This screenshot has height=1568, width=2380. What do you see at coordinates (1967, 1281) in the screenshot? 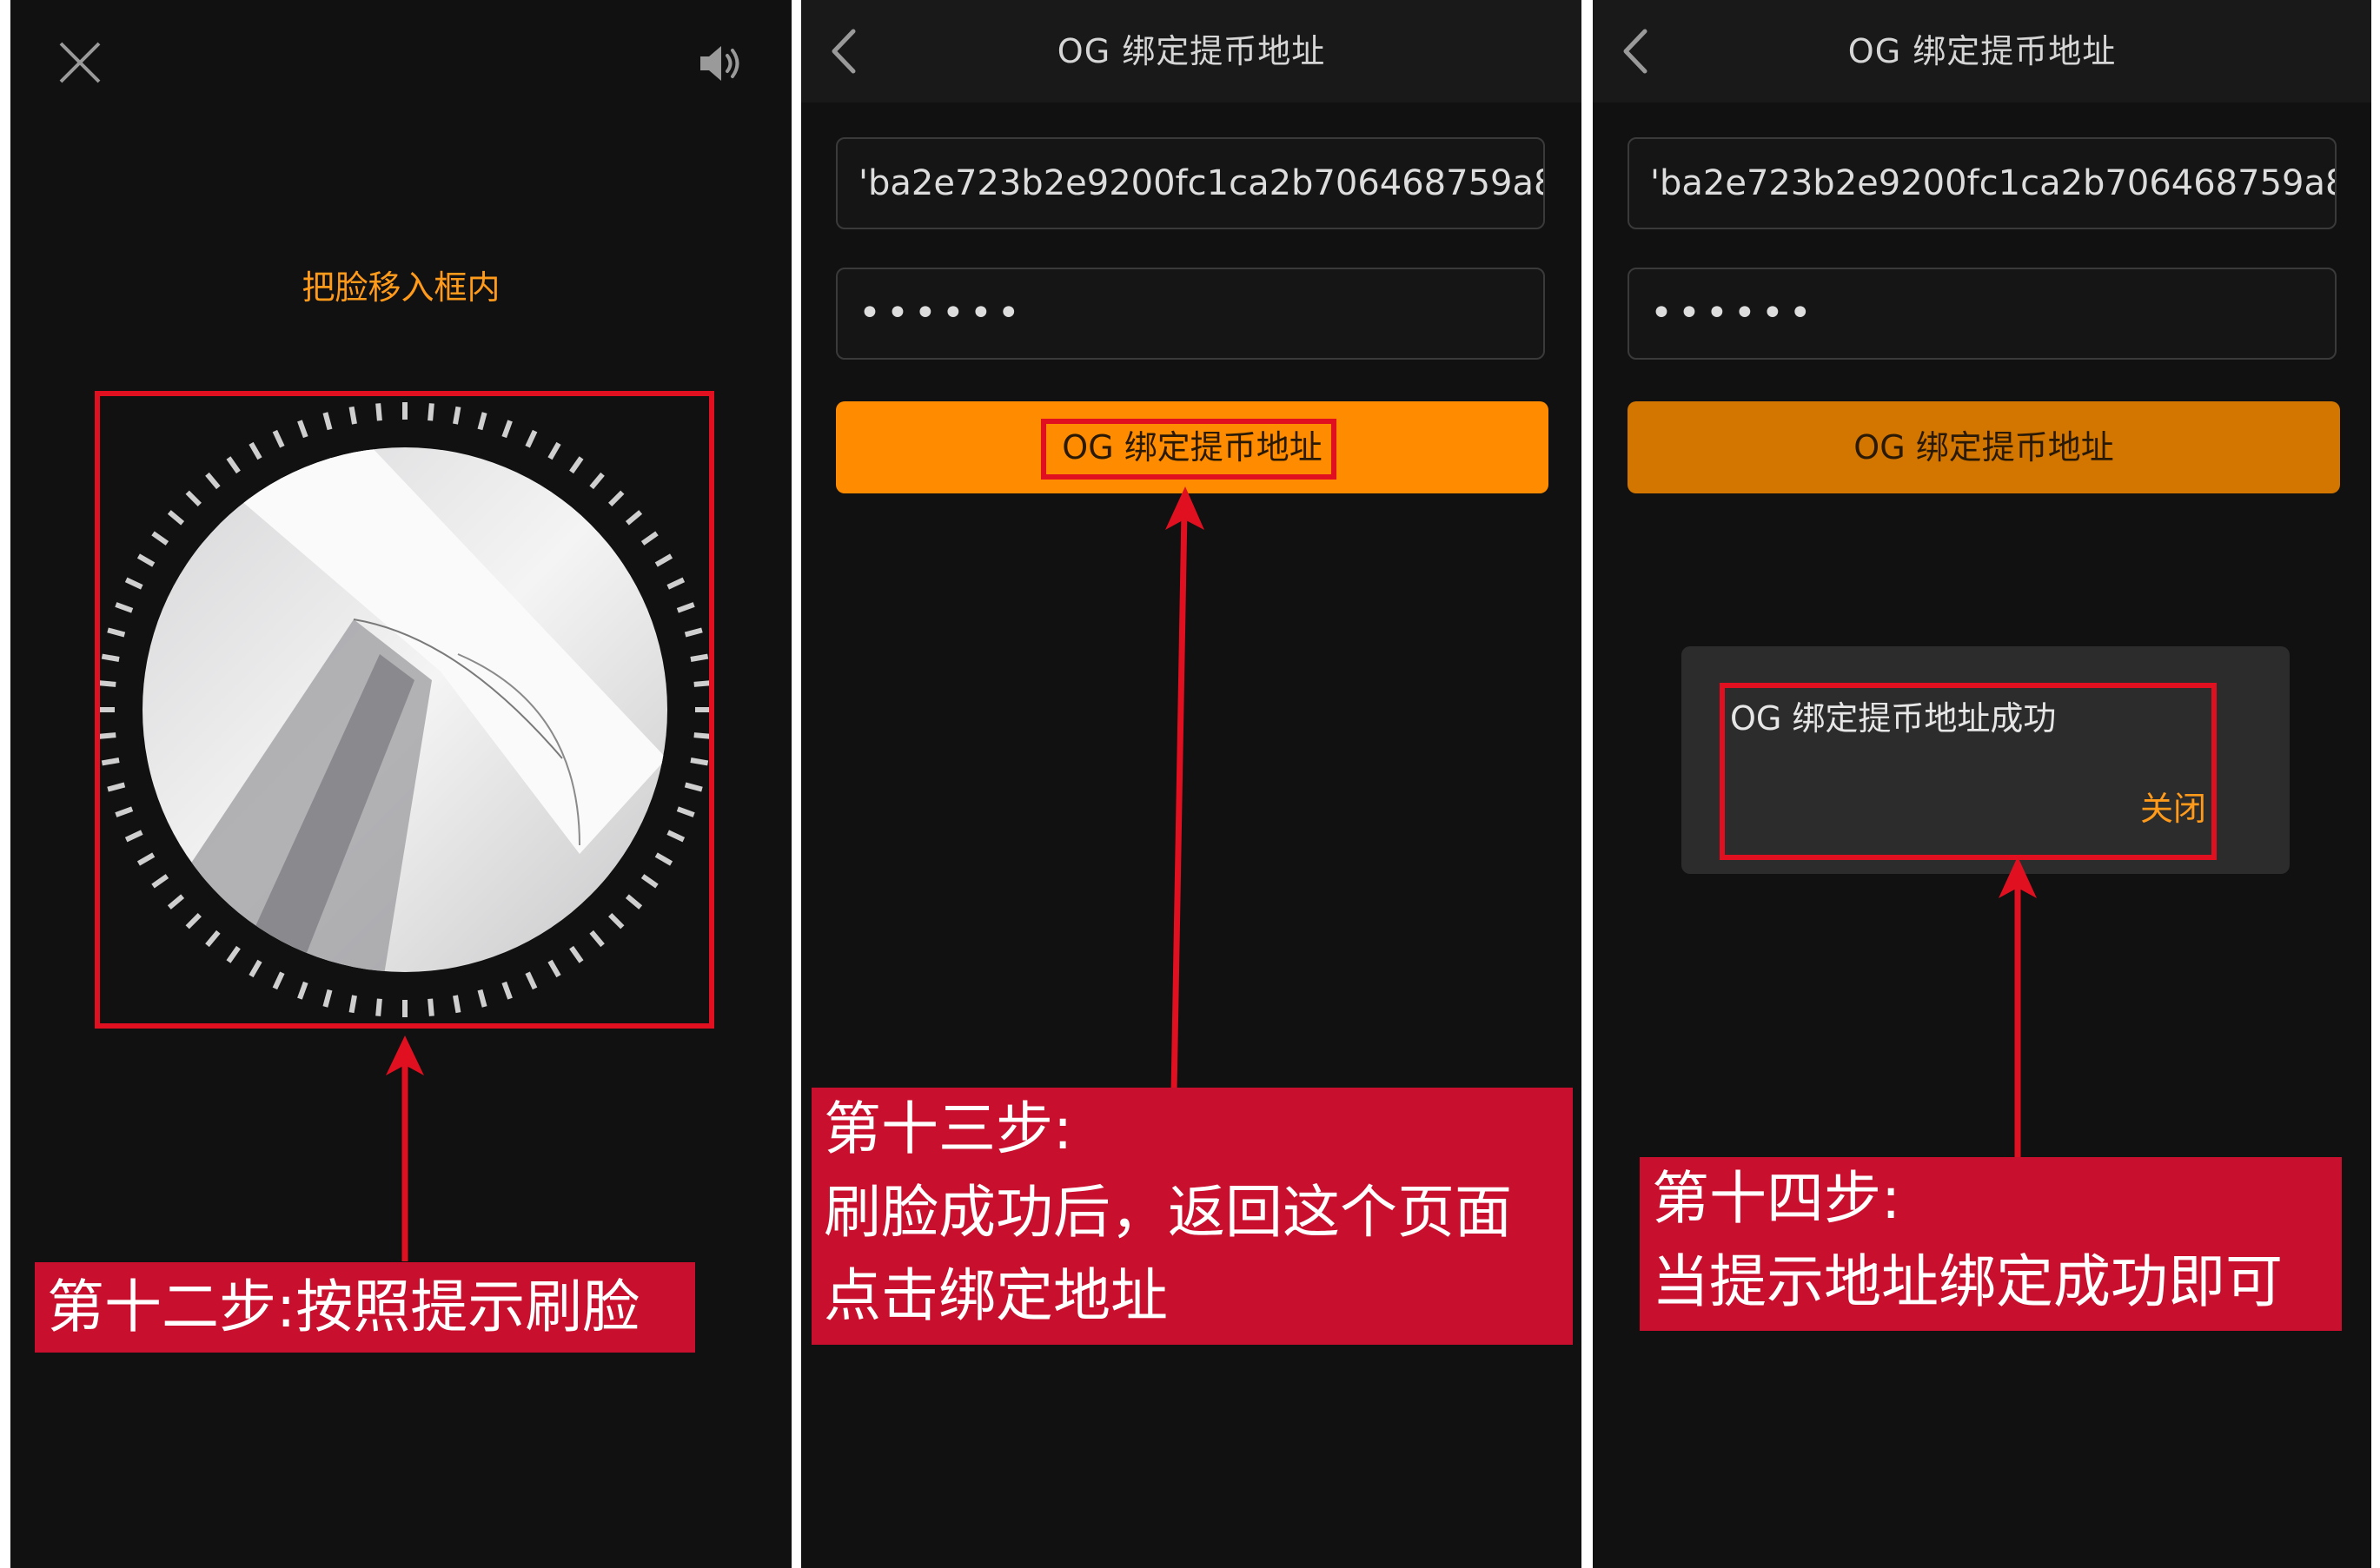
I see `step-14-line-2: 当提示地址绑定成功即可` at bounding box center [1967, 1281].